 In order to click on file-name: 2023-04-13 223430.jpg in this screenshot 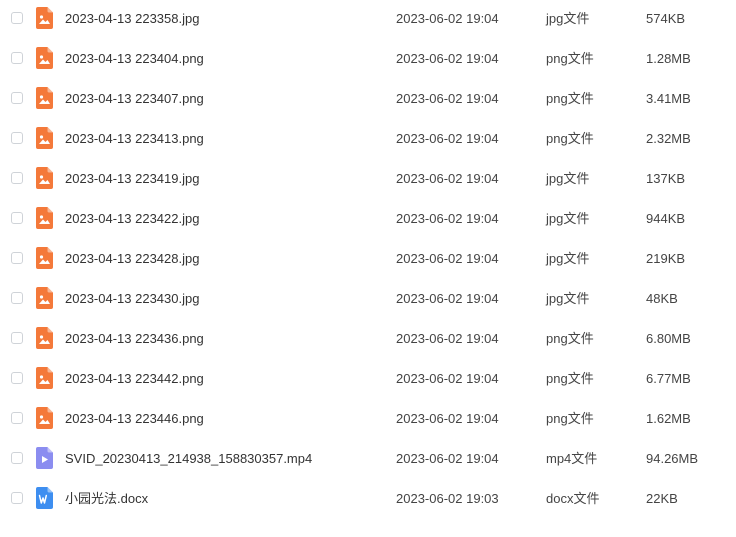, I will do `click(132, 300)`.